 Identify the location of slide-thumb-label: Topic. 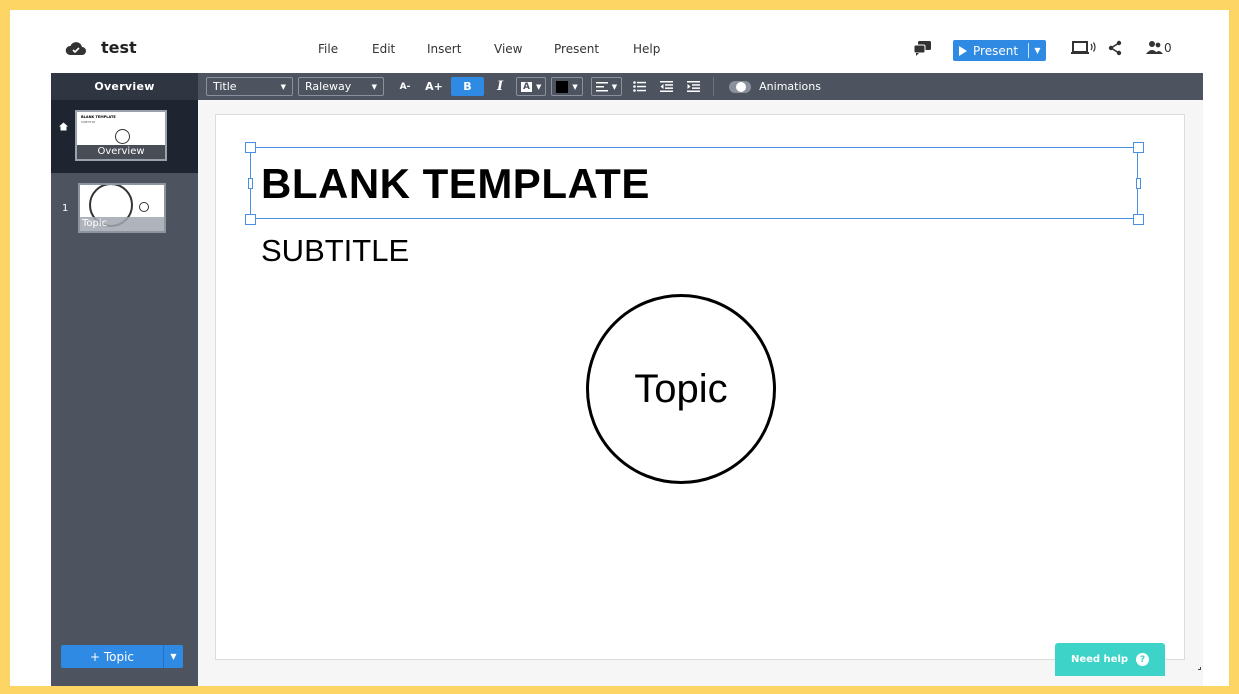
(122, 224).